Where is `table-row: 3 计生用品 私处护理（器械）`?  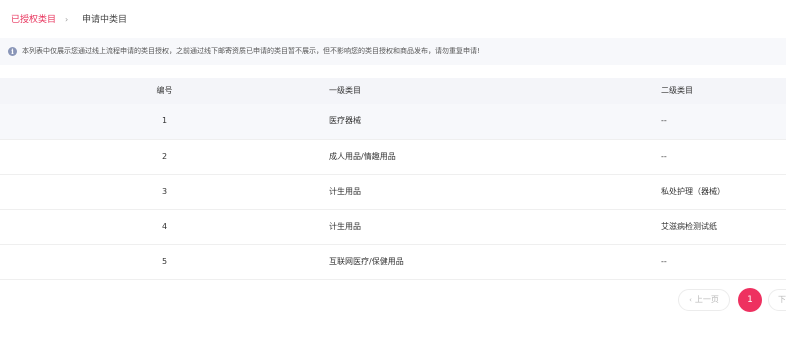 table-row: 3 计生用品 私处护理（器械） is located at coordinates (393, 191).